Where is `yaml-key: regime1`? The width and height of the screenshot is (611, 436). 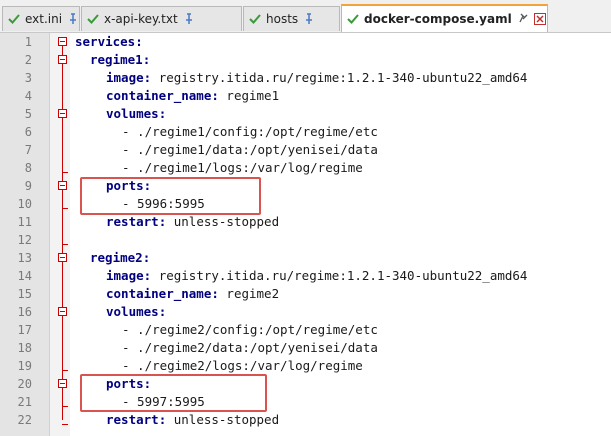
yaml-key: regime1 is located at coordinates (116, 59).